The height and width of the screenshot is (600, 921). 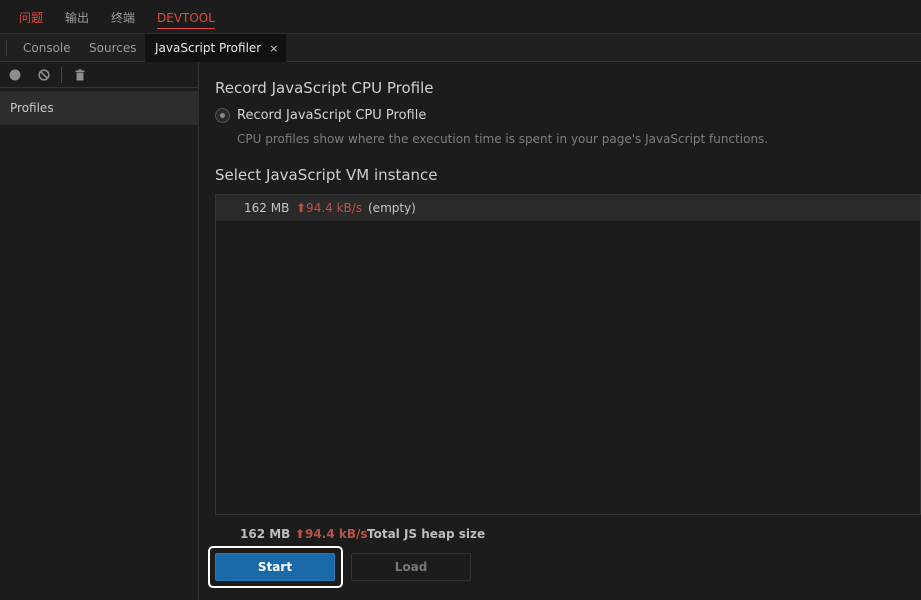 What do you see at coordinates (123, 17) in the screenshot?
I see `panel-tab-terminal: 终端` at bounding box center [123, 17].